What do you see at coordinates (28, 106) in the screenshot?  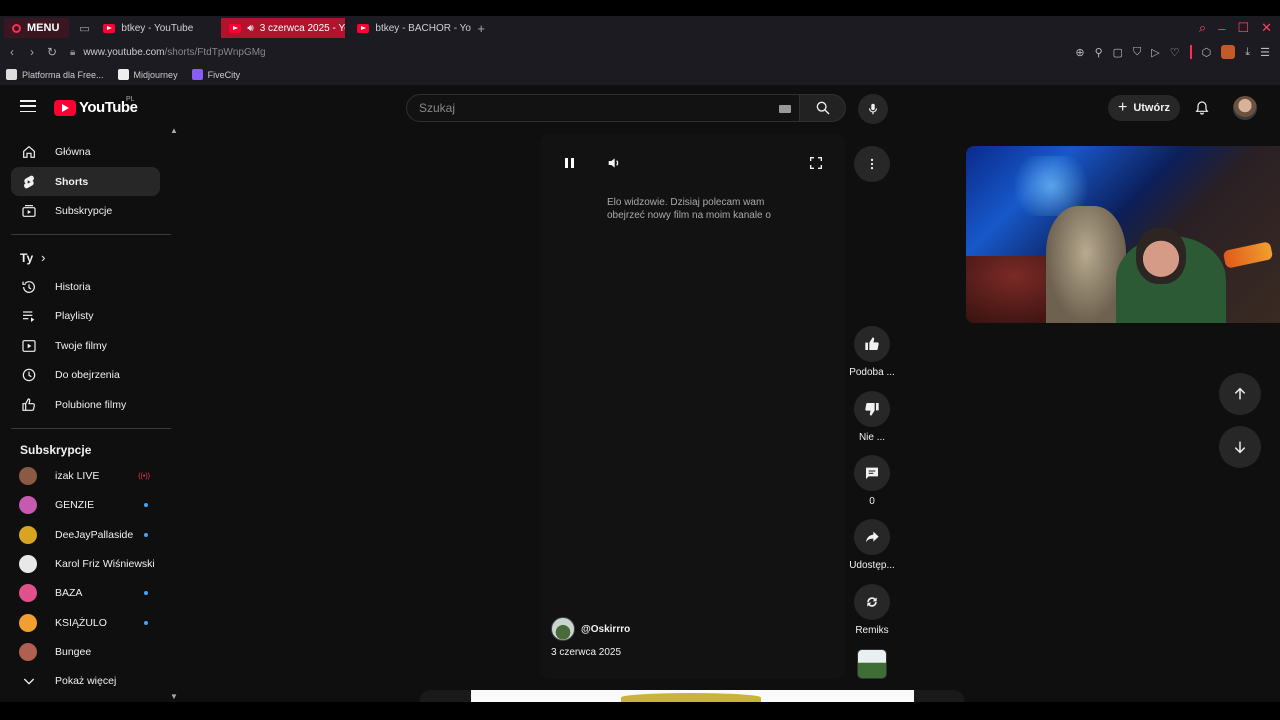 I see `menu-icon` at bounding box center [28, 106].